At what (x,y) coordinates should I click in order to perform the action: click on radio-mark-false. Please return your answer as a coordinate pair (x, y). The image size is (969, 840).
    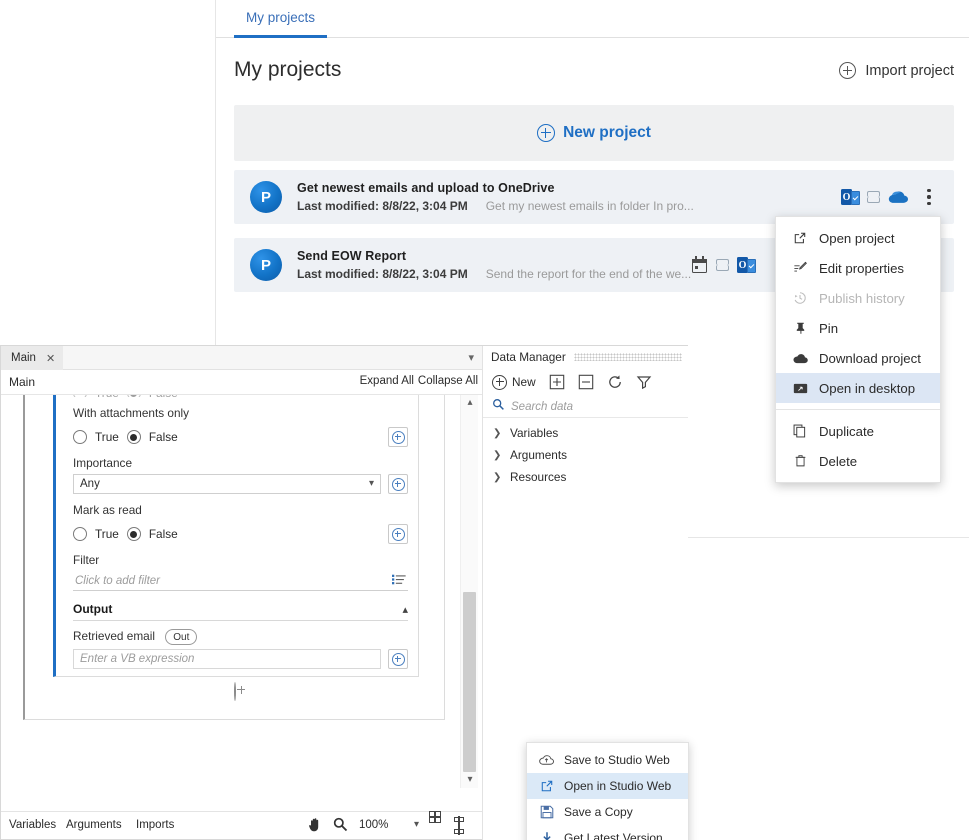
    Looking at the image, I should click on (133, 534).